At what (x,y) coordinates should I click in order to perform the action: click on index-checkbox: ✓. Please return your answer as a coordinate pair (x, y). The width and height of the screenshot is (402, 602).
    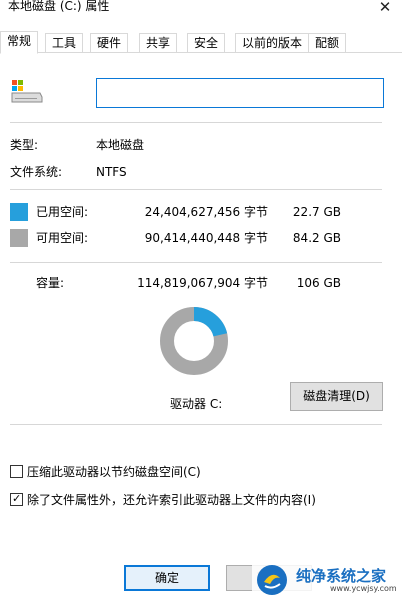
    Looking at the image, I should click on (16, 499).